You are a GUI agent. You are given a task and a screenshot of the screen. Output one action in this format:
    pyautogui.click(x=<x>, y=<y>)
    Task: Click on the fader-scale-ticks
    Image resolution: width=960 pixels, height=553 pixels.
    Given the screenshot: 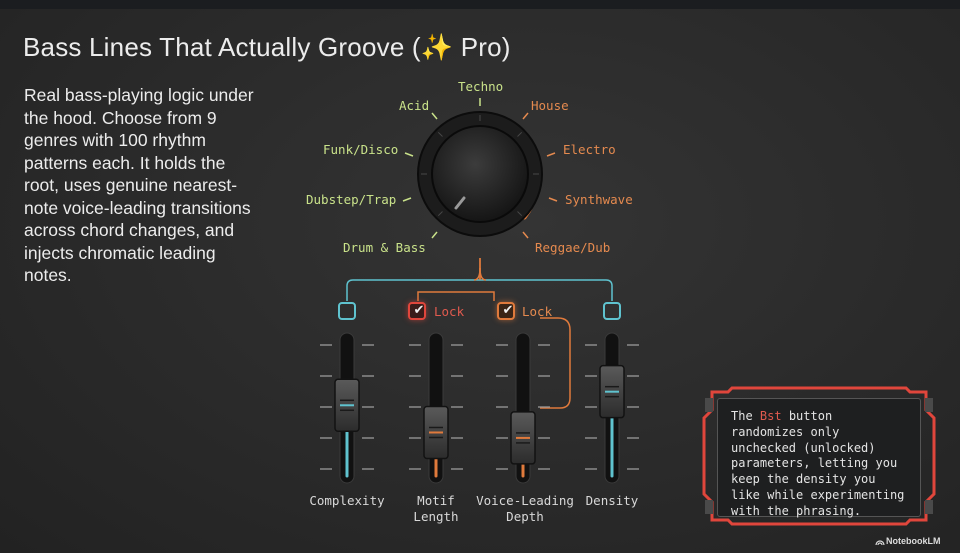 What is the action you would take?
    pyautogui.click(x=479, y=407)
    